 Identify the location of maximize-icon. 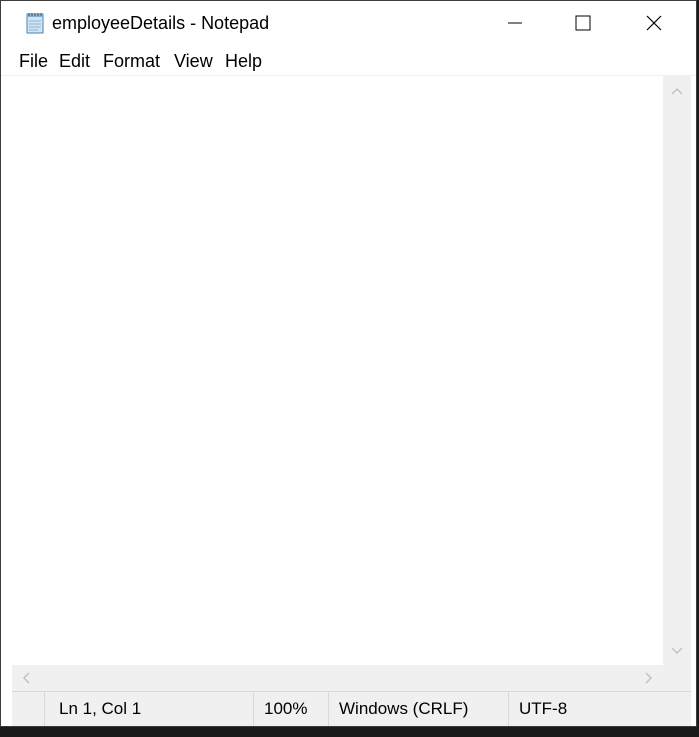
(583, 23).